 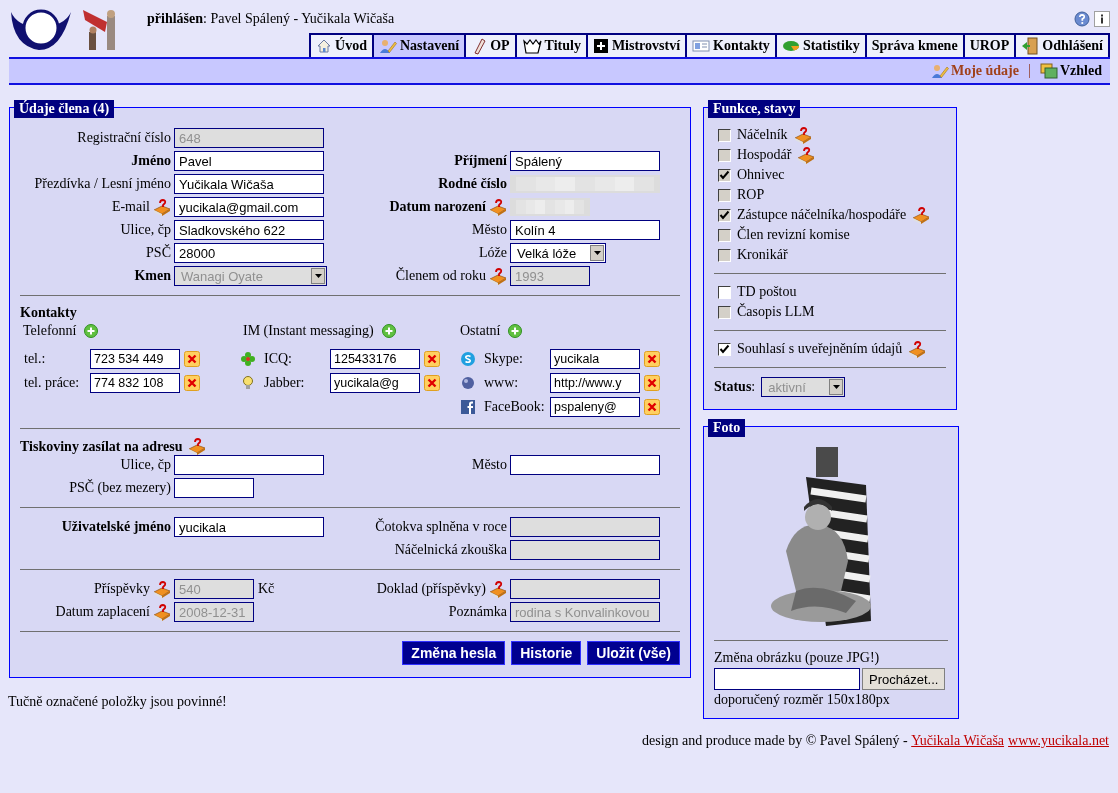 I want to click on contact-label: ICQ:, so click(x=278, y=359).